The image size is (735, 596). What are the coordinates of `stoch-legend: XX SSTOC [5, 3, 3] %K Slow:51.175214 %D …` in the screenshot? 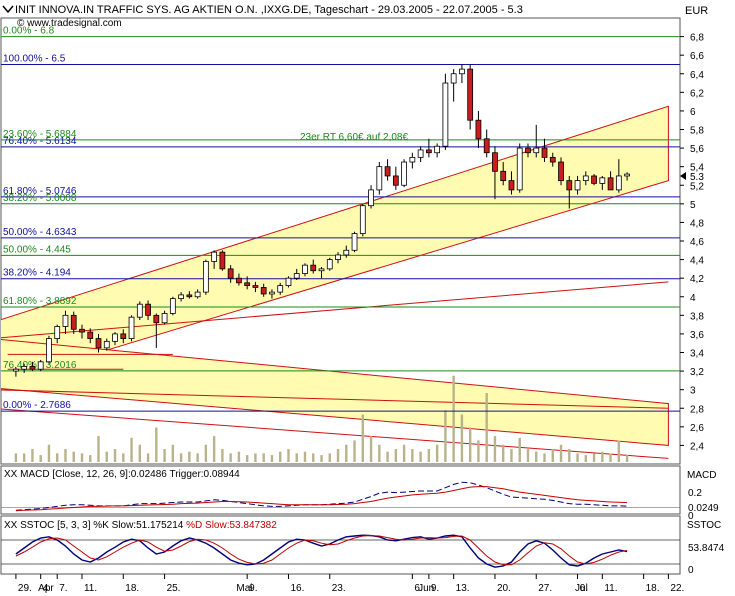 It's located at (140, 525).